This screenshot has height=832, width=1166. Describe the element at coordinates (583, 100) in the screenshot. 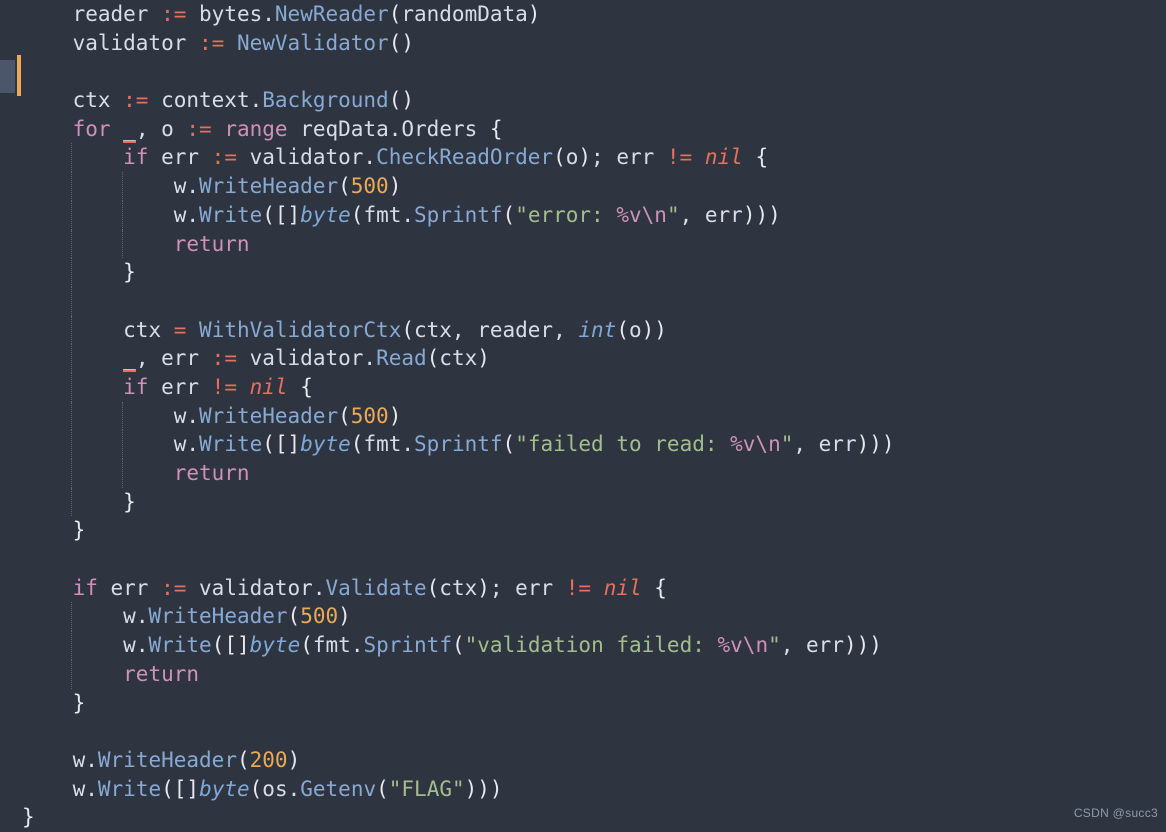

I see `code-line: ctx := context.Background()` at that location.